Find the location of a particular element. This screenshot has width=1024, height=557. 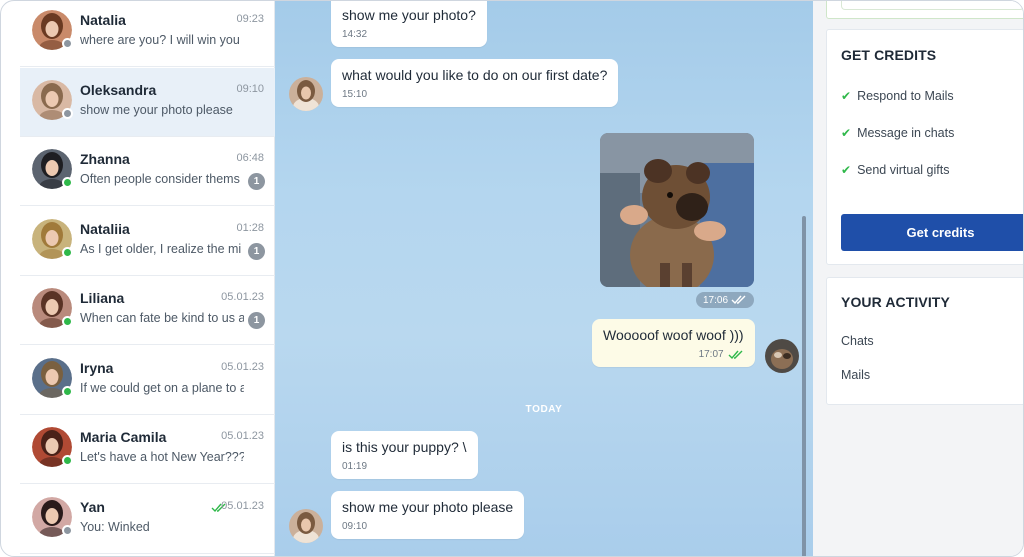

contact-row: Oleksandra 09:10 show me your photo please is located at coordinates (147, 102).